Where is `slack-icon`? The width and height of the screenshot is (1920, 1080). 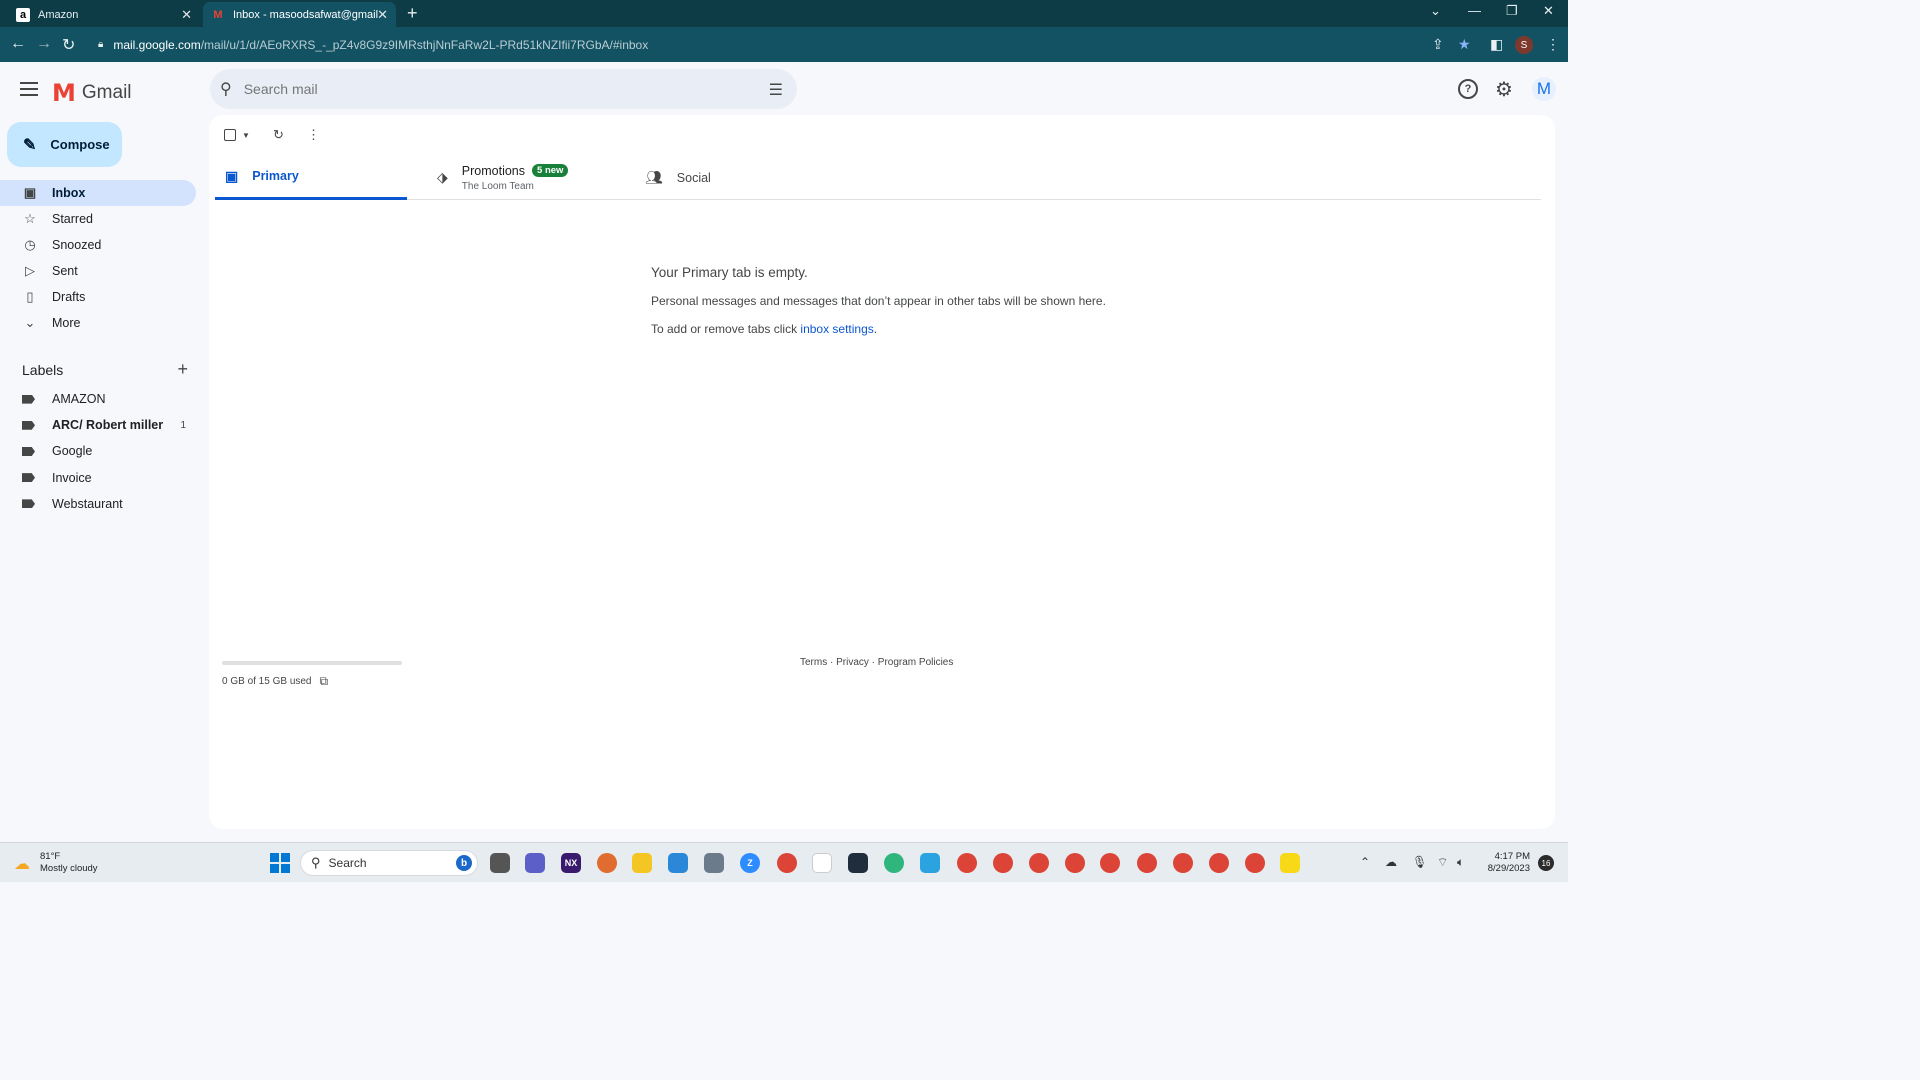
slack-icon is located at coordinates (894, 863).